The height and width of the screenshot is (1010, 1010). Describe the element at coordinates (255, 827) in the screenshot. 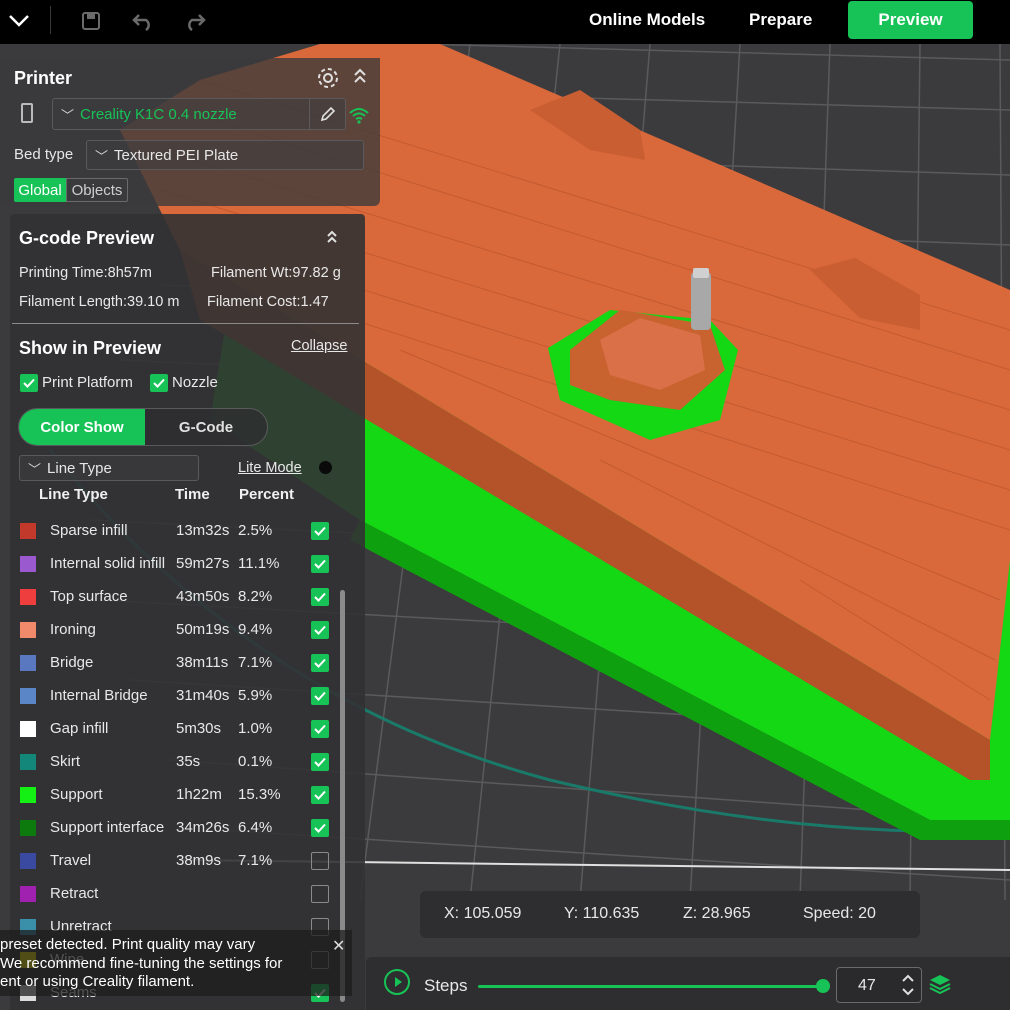

I see `line-type-percent: 6.4%` at that location.